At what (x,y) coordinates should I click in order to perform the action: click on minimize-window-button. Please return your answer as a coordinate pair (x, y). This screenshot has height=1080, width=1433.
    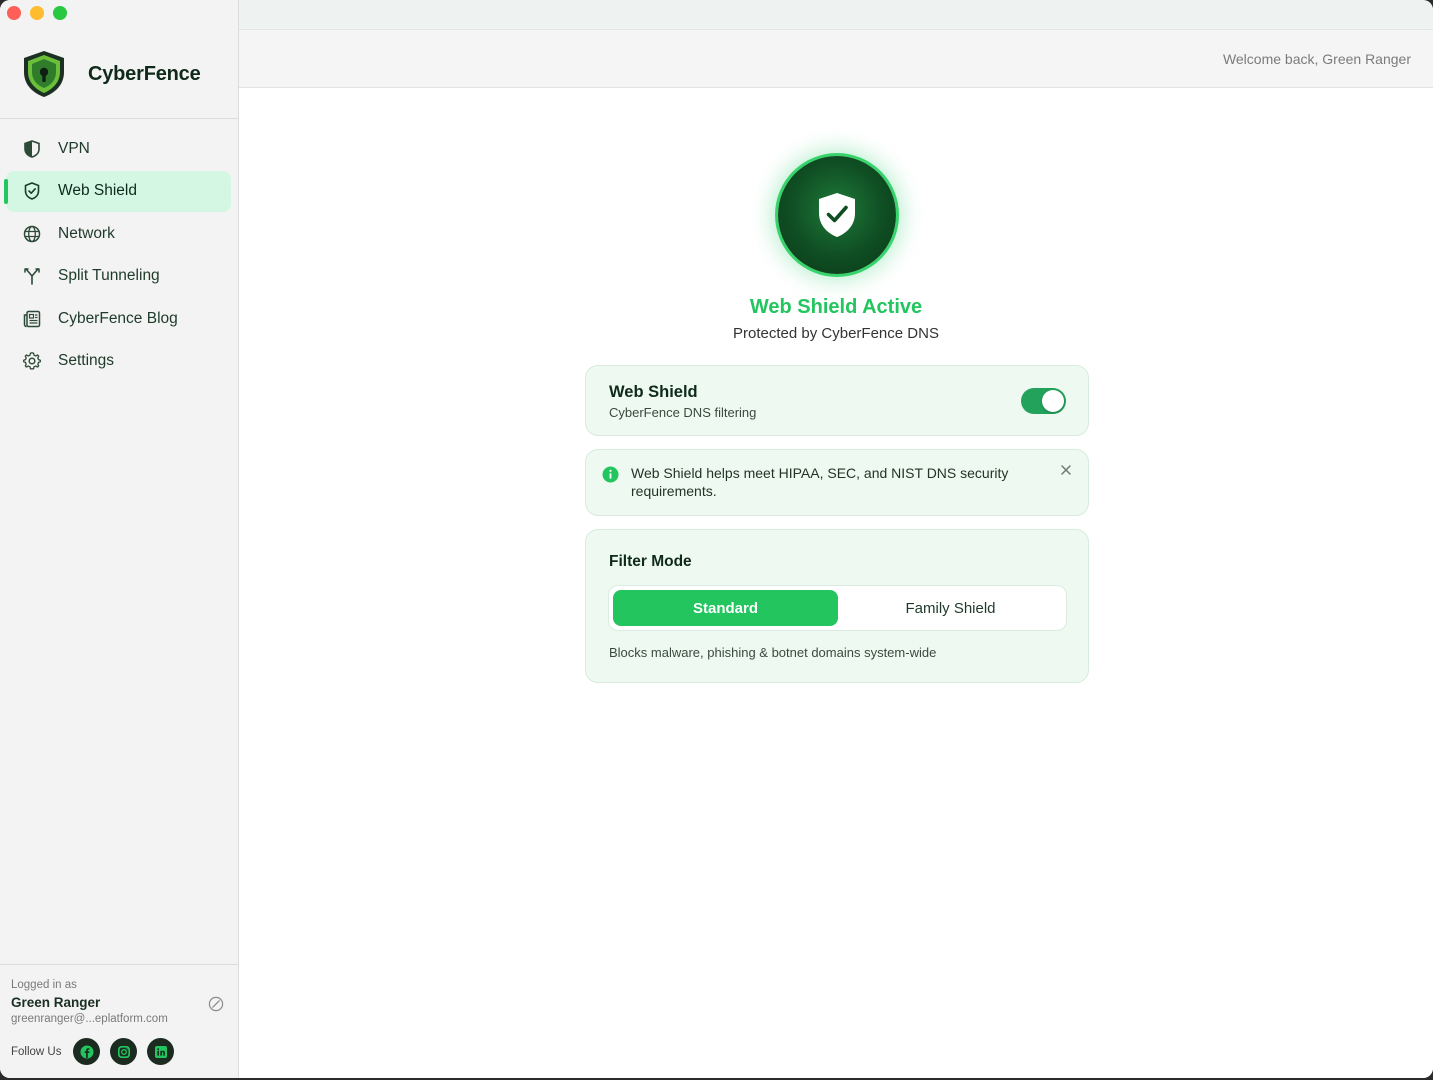
    Looking at the image, I should click on (37, 13).